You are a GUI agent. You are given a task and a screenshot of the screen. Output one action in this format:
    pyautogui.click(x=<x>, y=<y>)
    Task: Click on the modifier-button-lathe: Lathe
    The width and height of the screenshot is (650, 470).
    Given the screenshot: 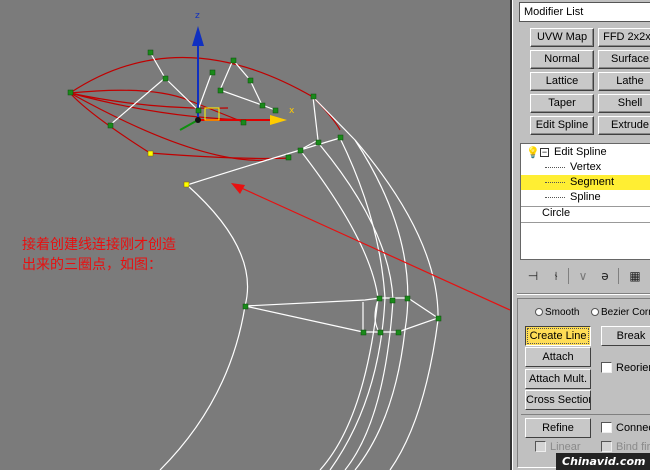 What is the action you would take?
    pyautogui.click(x=624, y=81)
    